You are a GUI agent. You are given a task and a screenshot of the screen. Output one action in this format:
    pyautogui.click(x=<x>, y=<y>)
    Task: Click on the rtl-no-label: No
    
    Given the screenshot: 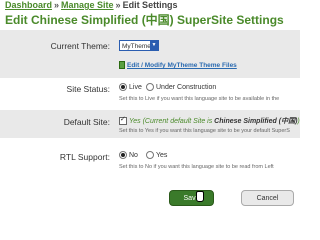 What is the action you would take?
    pyautogui.click(x=133, y=155)
    